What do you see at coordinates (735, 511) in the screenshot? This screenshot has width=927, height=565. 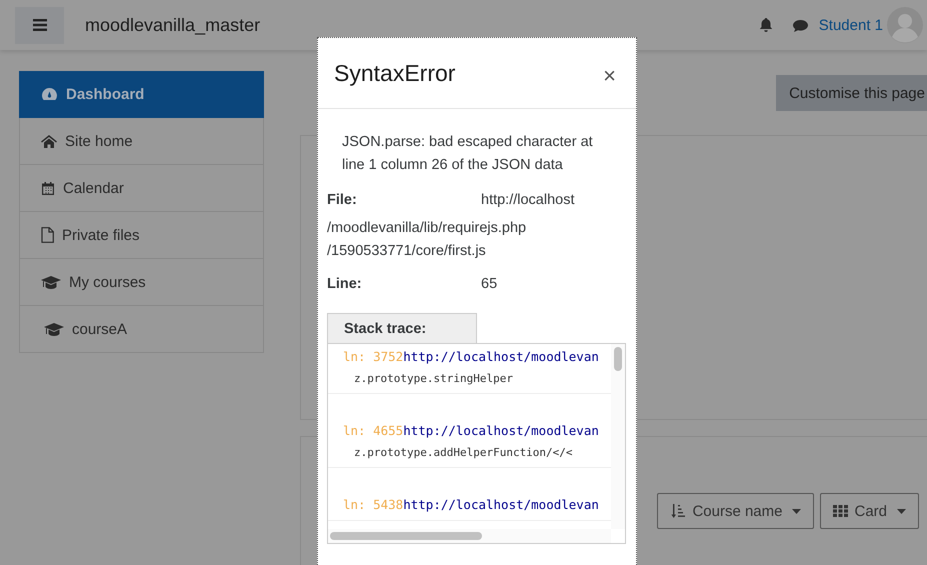 I see `sort-dropdown: Course name` at bounding box center [735, 511].